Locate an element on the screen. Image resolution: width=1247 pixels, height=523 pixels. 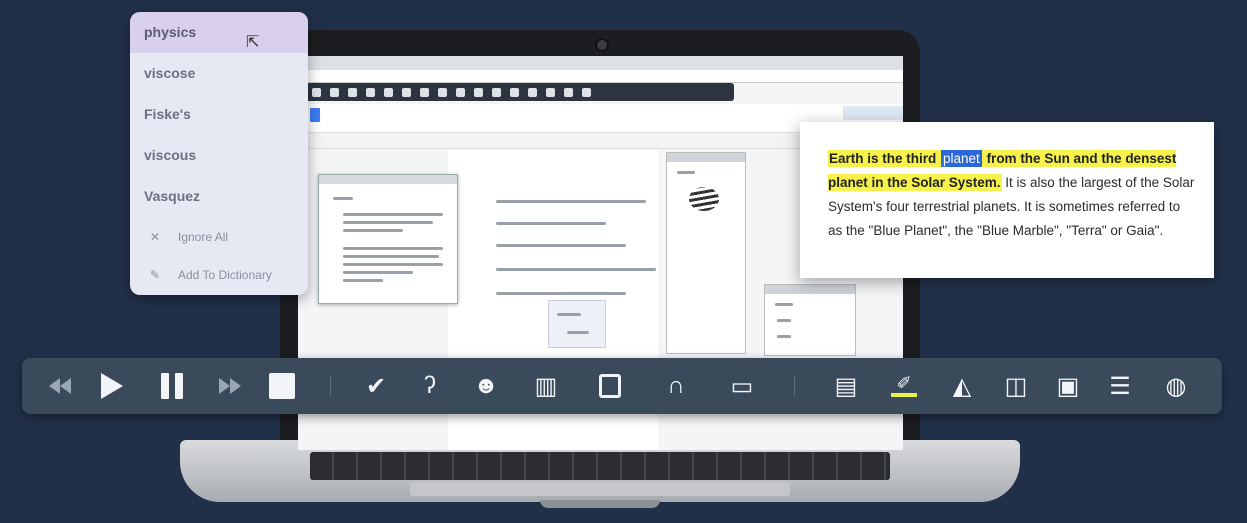
mini-translator-panel is located at coordinates (810, 320).